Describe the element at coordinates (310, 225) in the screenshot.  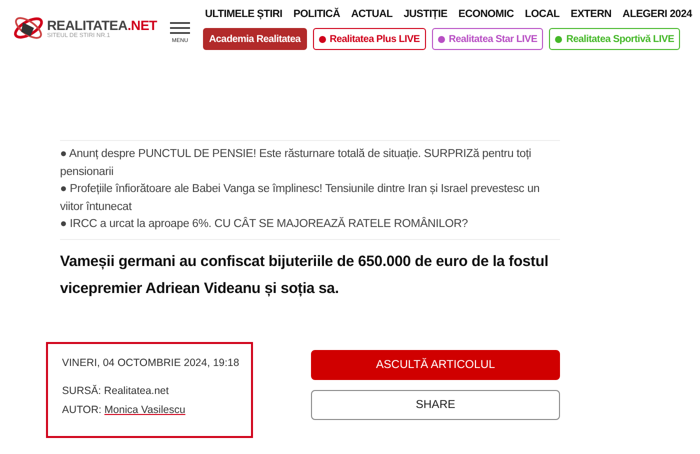
I see `related-article-link: ● IRCC a urcat la aproape 6%. CU CÂT SE MAJOREAZĂ RATELE ROMÂNILOR?` at that location.